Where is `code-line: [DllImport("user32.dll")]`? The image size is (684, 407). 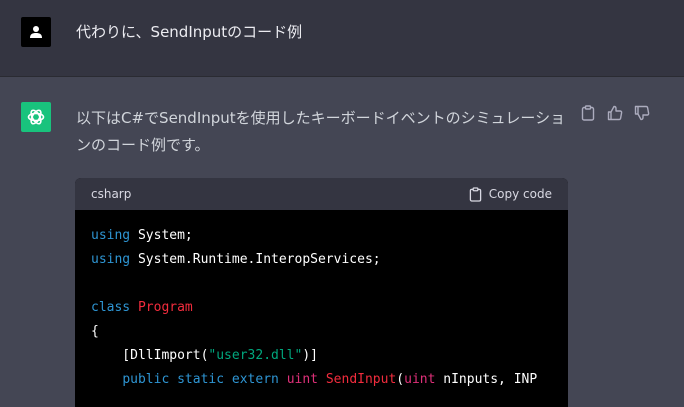
code-line: [DllImport("user32.dll")] is located at coordinates (321, 356).